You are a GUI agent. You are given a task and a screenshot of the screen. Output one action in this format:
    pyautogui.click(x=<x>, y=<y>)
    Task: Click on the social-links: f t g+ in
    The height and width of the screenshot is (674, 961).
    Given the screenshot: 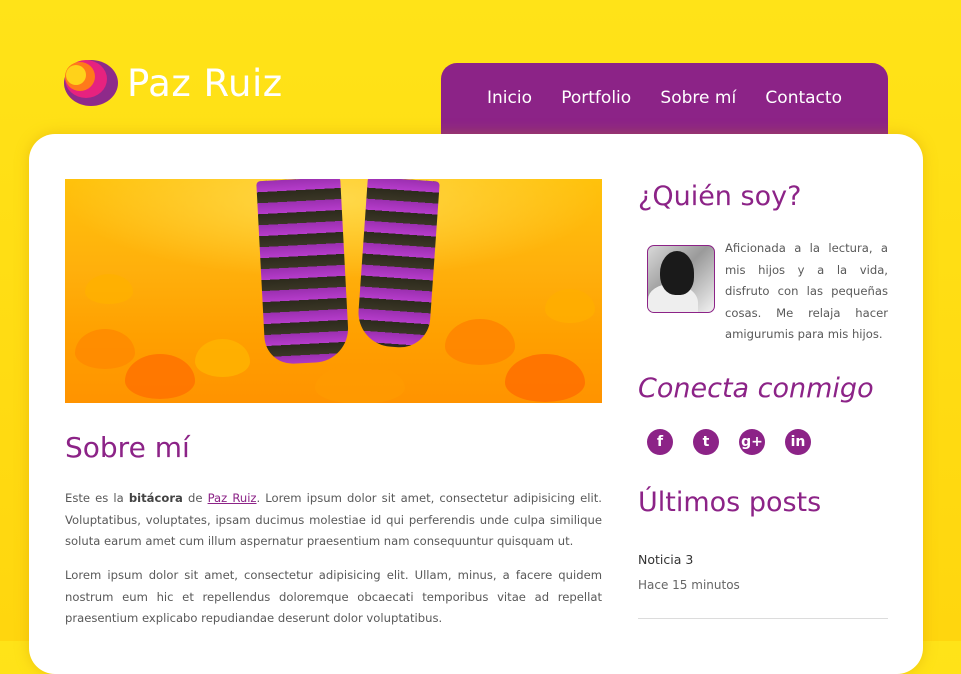 What is the action you would take?
    pyautogui.click(x=729, y=442)
    